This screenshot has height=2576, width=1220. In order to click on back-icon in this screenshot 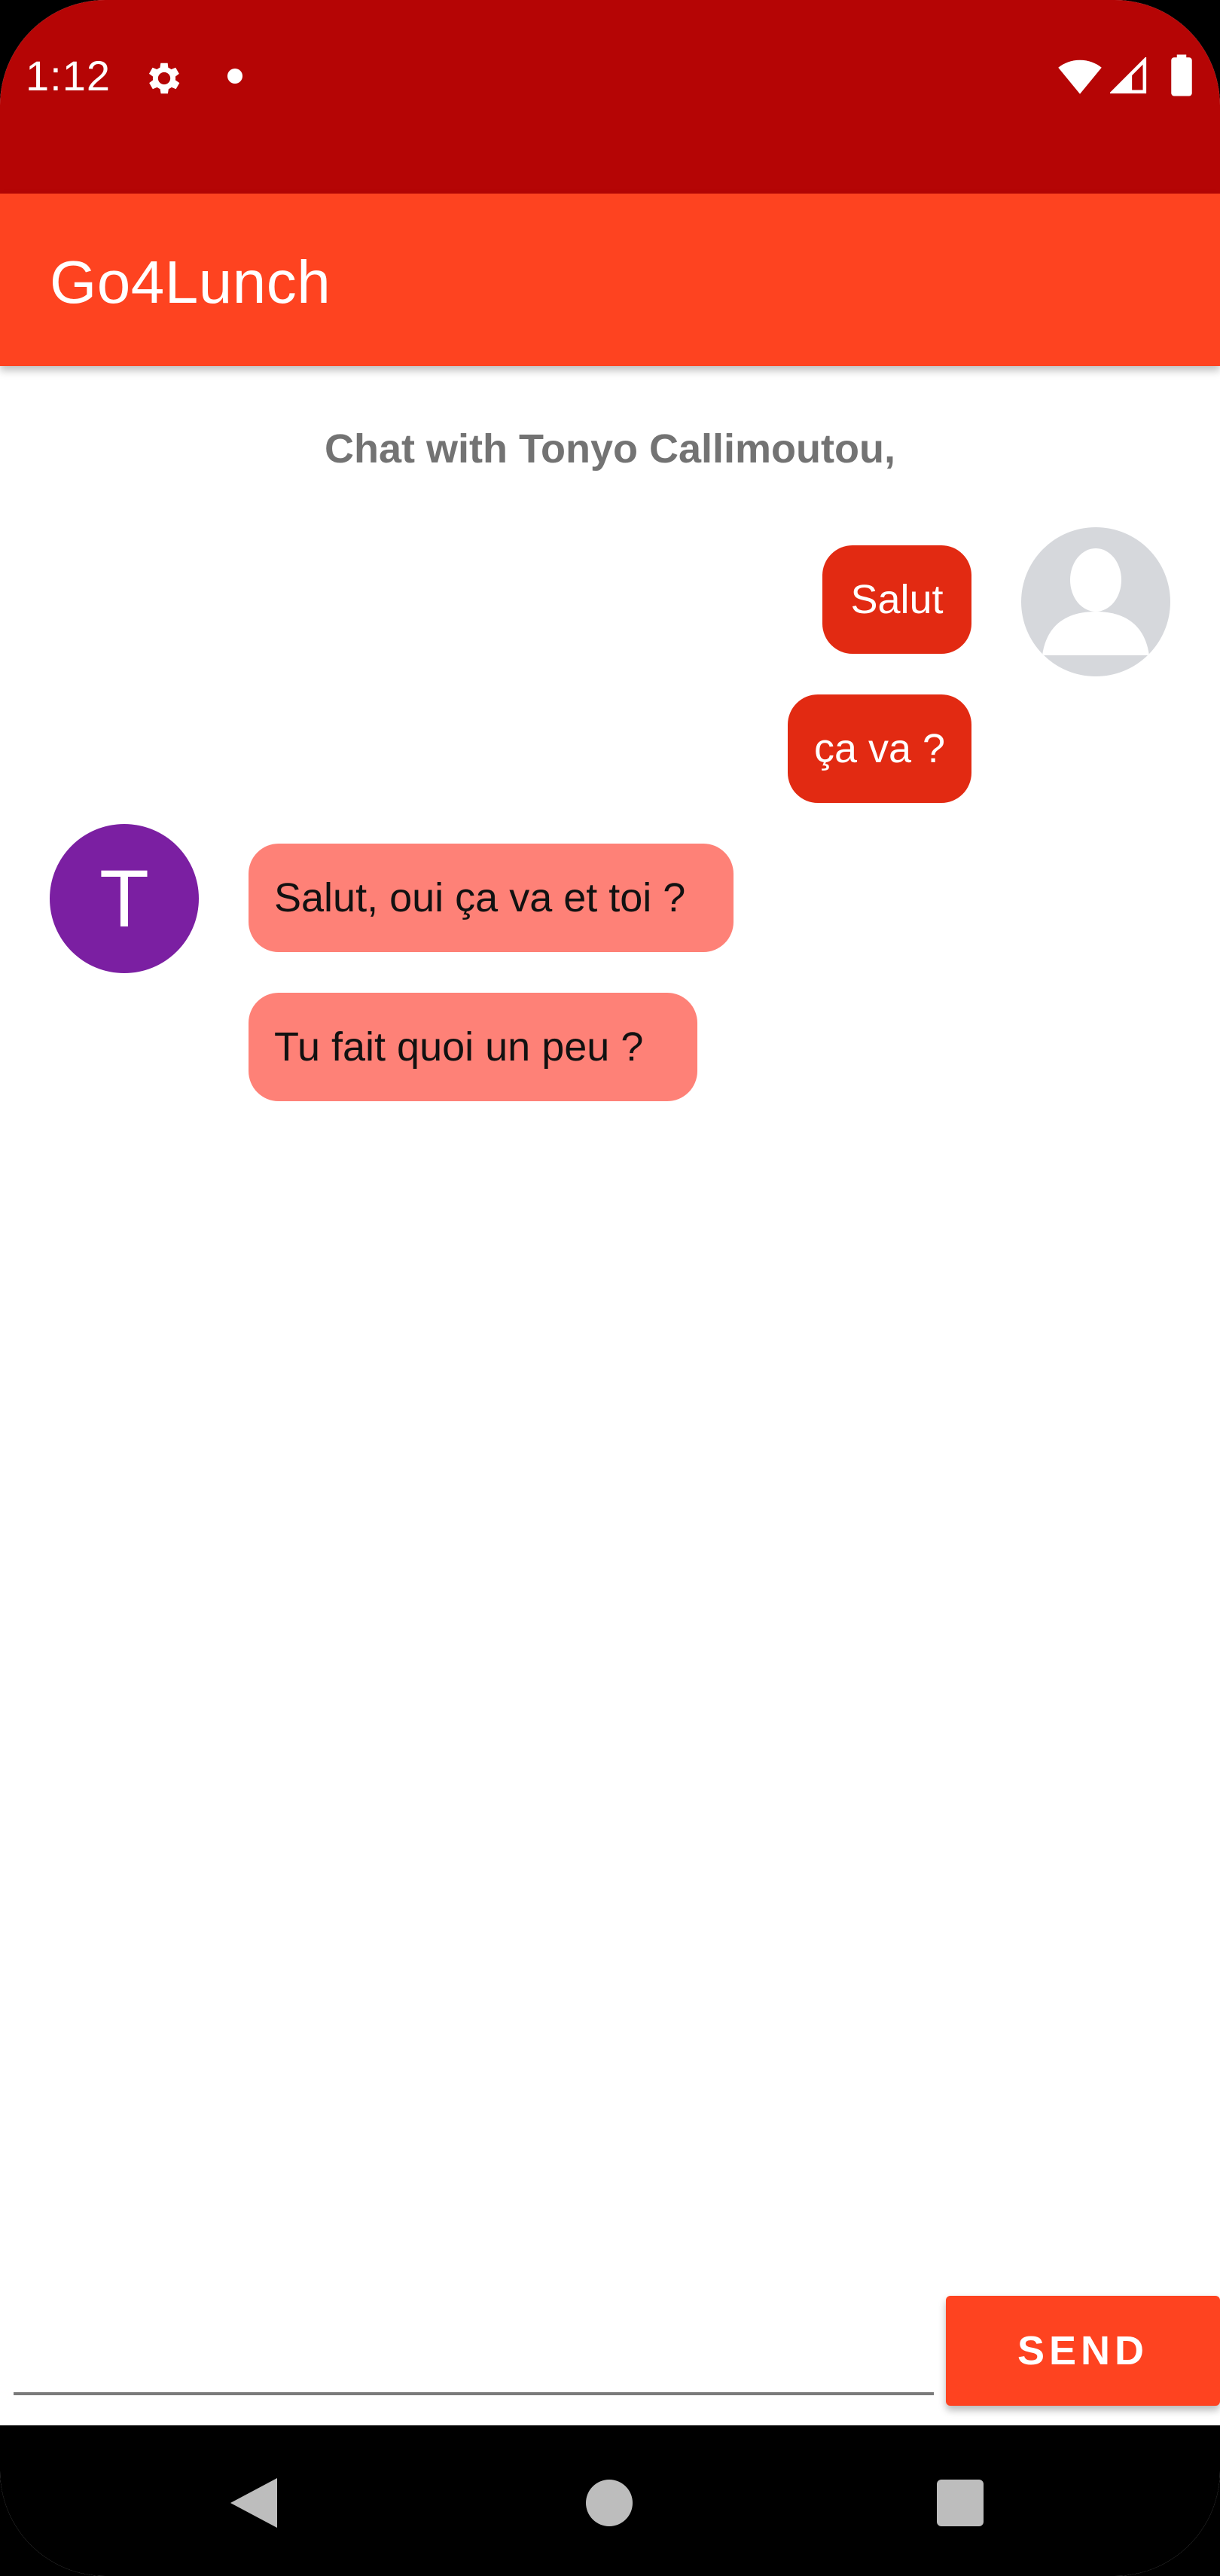, I will do `click(253, 2503)`.